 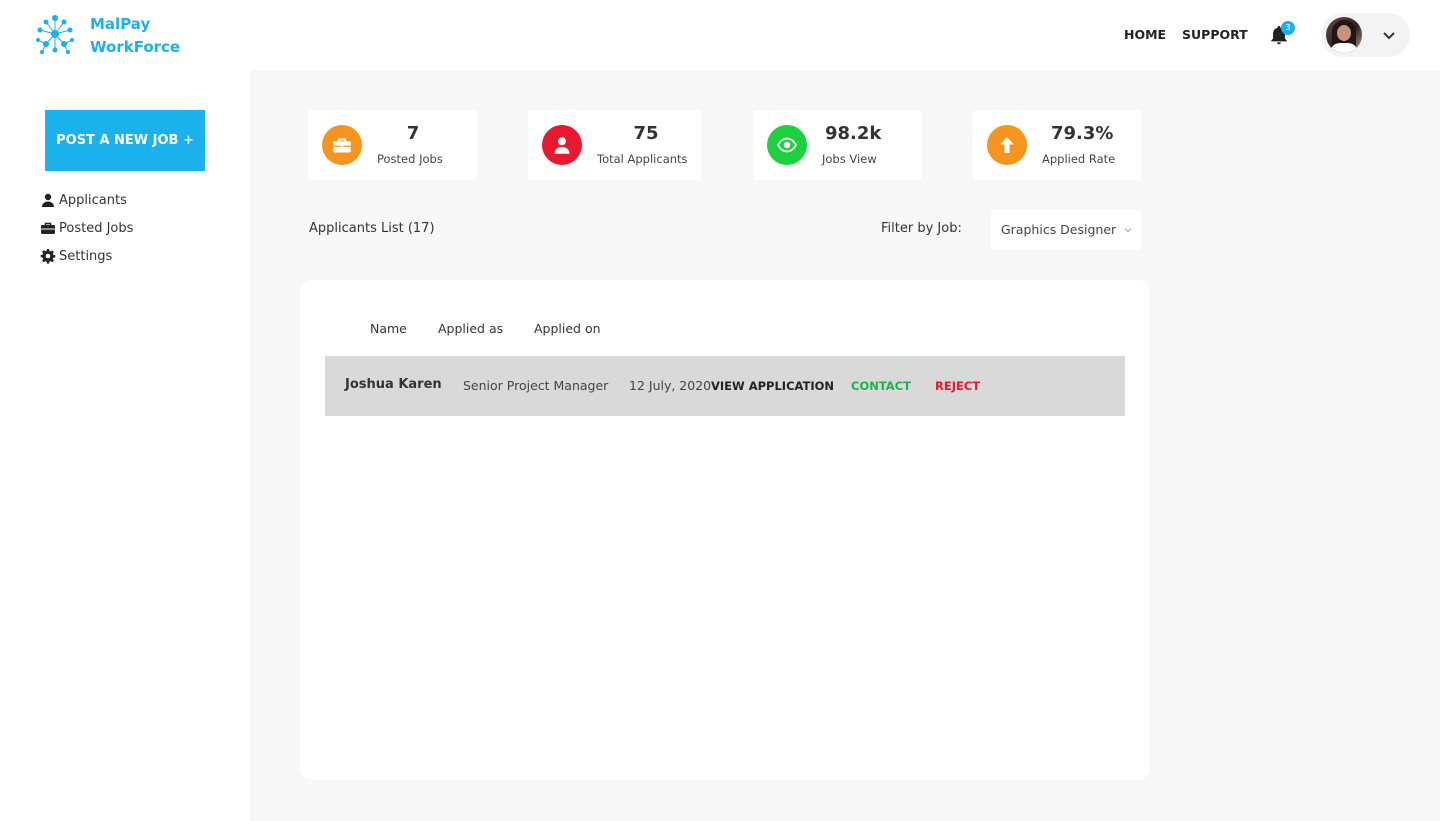 I want to click on reject-button: REJECT, so click(x=957, y=386).